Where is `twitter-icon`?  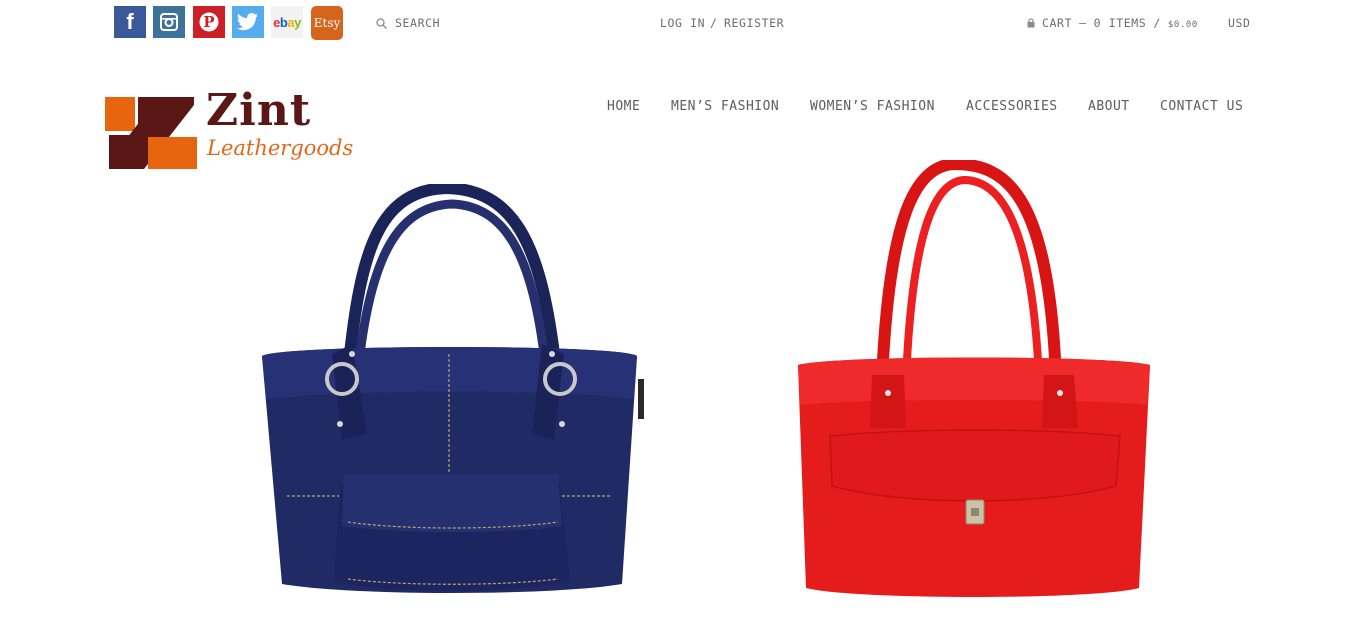 twitter-icon is located at coordinates (248, 22).